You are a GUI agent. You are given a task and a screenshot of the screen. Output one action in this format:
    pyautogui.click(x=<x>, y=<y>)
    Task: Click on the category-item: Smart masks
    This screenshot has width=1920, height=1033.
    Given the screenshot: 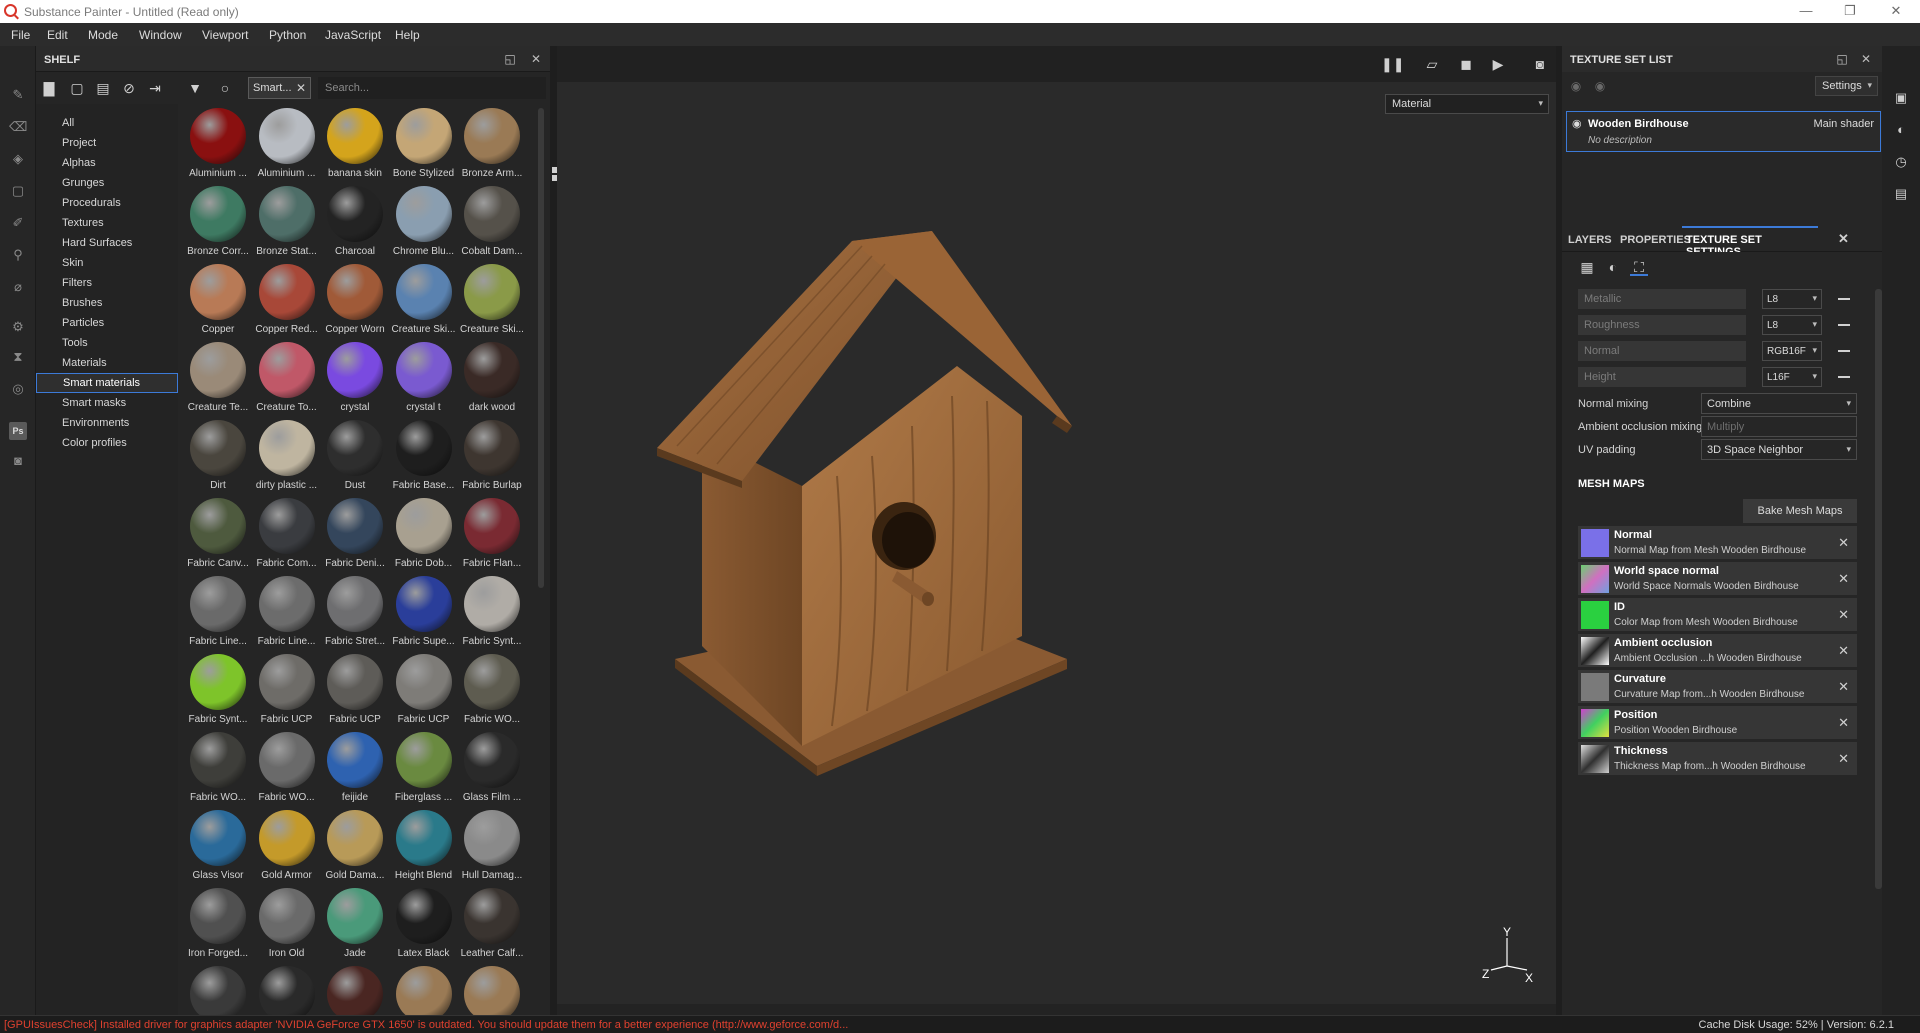 What is the action you would take?
    pyautogui.click(x=107, y=403)
    